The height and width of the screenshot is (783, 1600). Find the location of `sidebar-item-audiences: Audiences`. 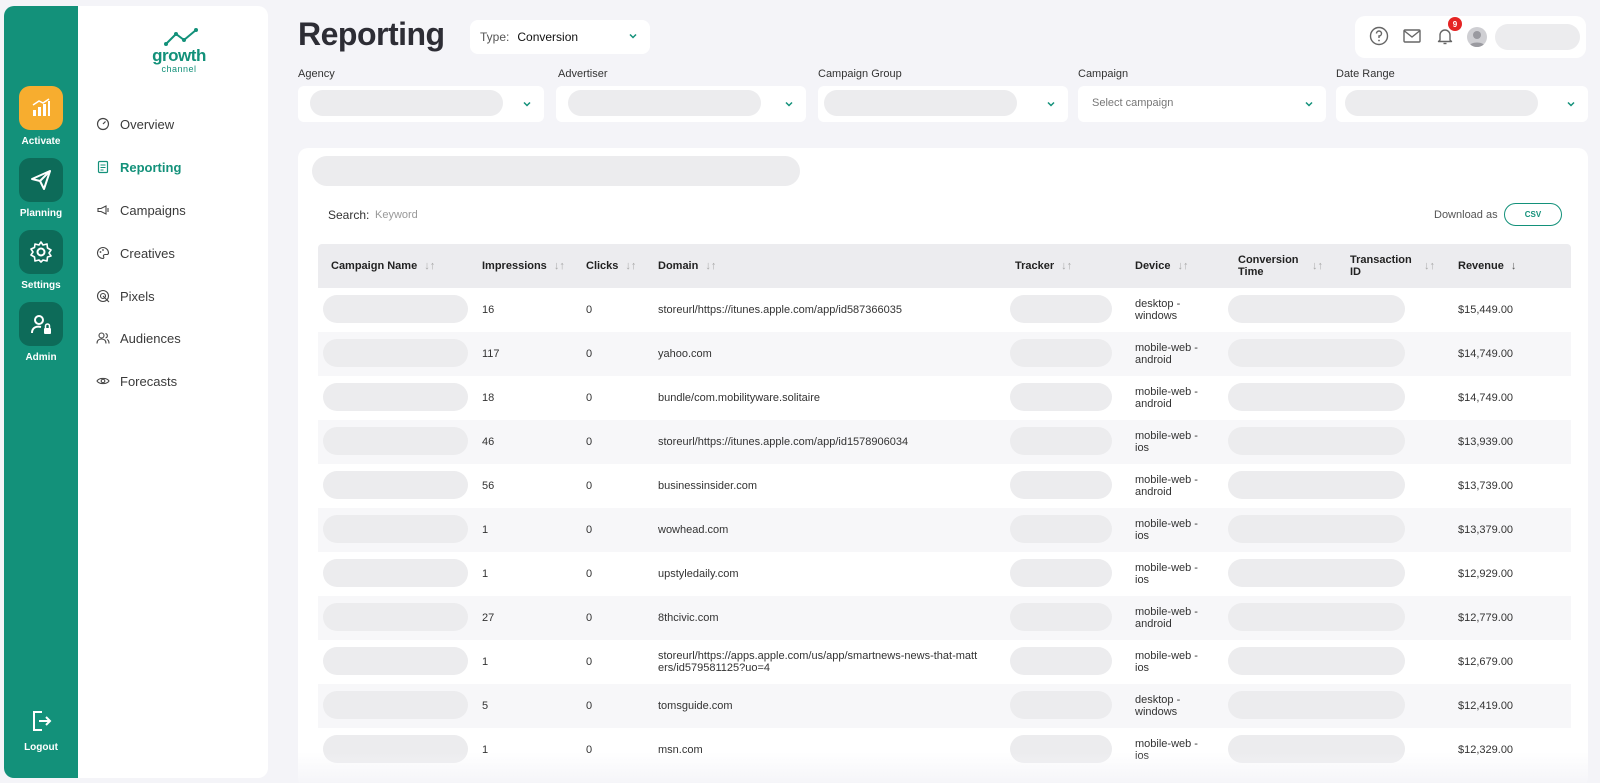

sidebar-item-audiences: Audiences is located at coordinates (138, 338).